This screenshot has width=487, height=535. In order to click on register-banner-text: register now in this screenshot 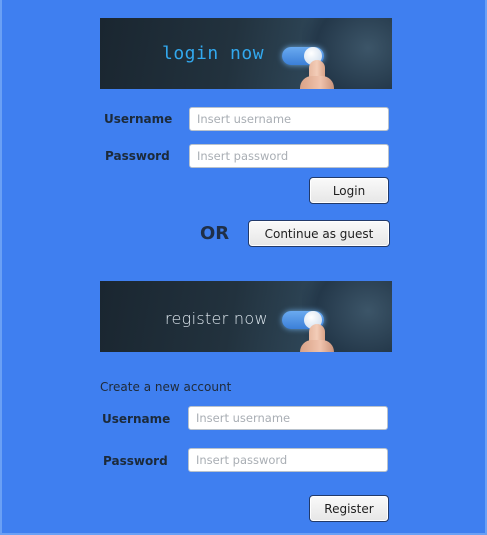, I will do `click(216, 318)`.